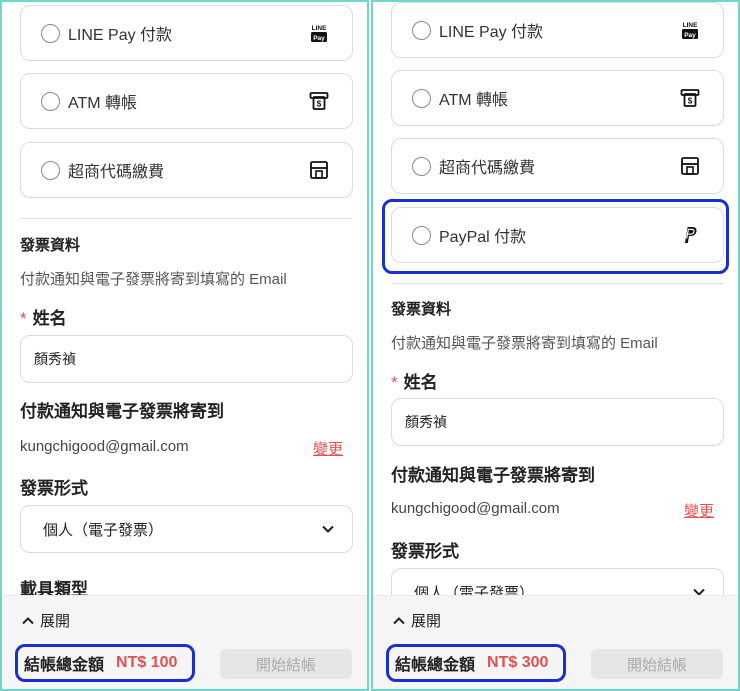  I want to click on payment-option-label: PayPal 付款, so click(483, 237).